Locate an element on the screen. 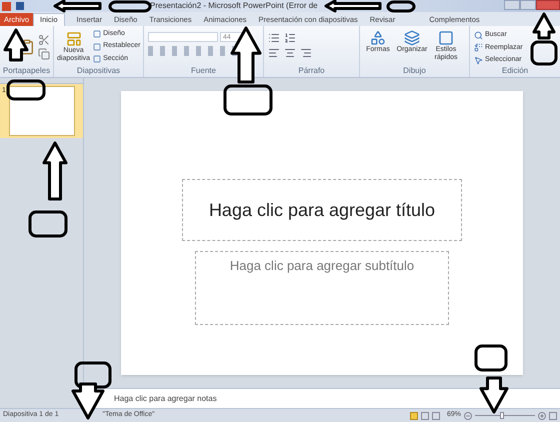  zoom-thumb is located at coordinates (502, 415).